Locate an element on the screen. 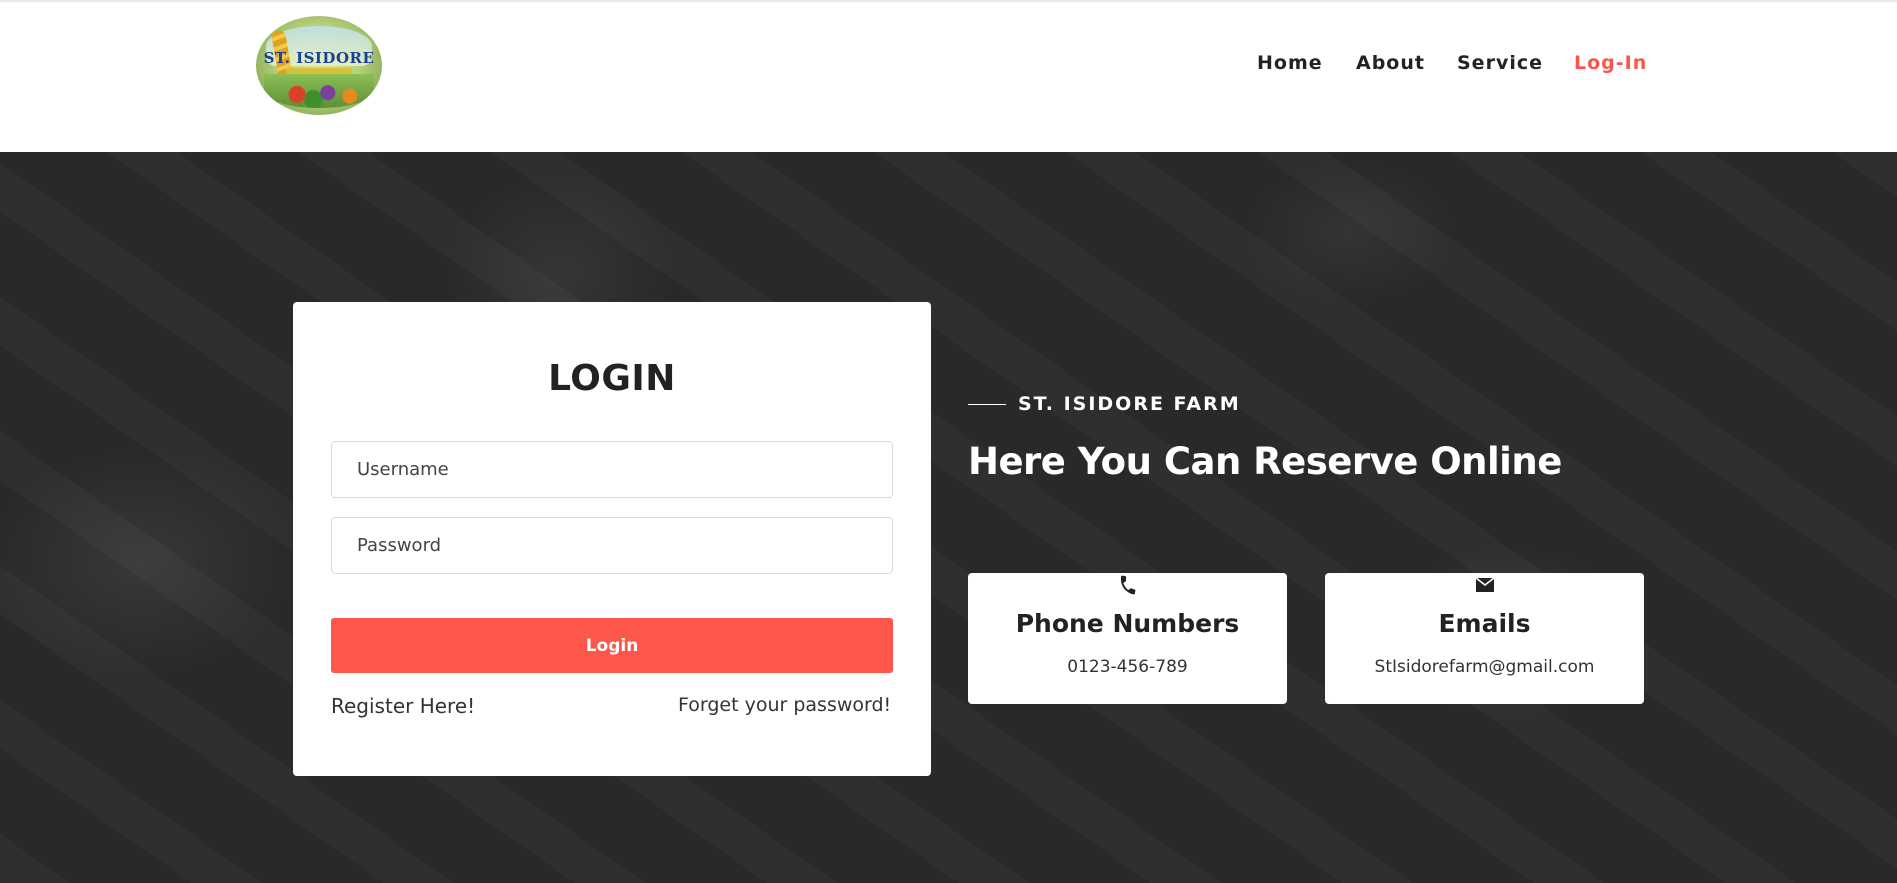  main-nav: Home About Service Log-In is located at coordinates (948, 67).